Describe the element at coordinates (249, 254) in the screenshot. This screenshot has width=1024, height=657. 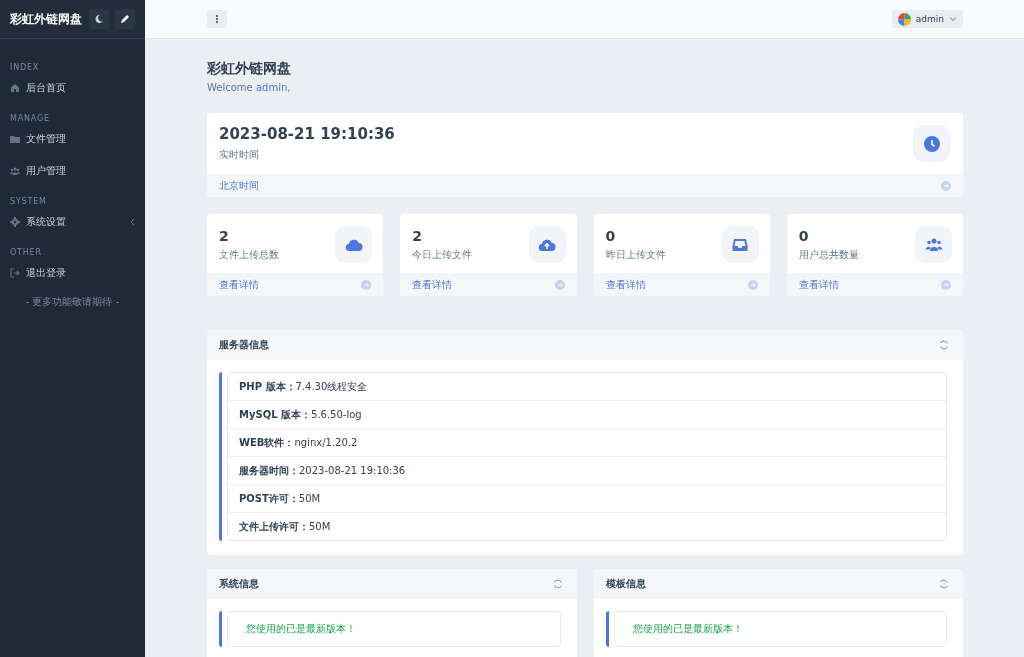
I see `stat-label: 文件上传总数` at that location.